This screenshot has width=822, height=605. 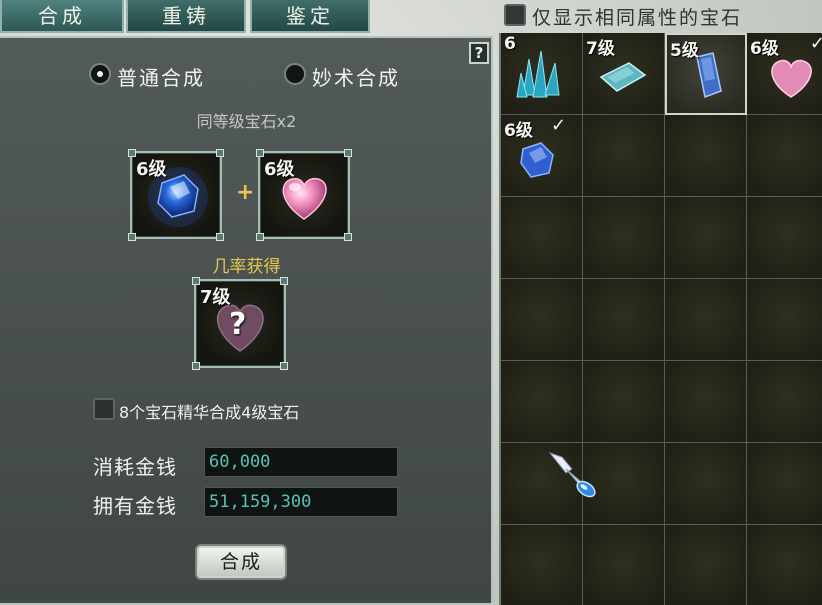 I want to click on result-slot: ? 7级, so click(x=240, y=323).